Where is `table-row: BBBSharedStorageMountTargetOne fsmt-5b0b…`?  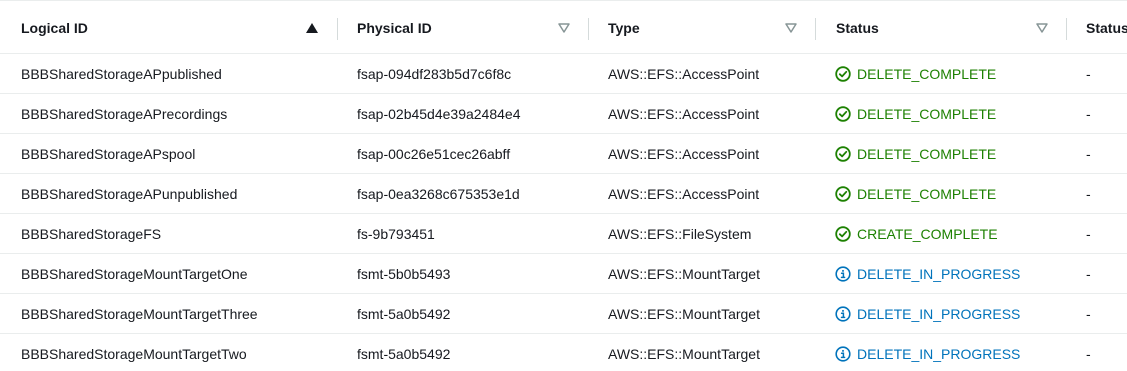
table-row: BBBSharedStorageMountTargetOne fsmt-5b0b… is located at coordinates (563, 274).